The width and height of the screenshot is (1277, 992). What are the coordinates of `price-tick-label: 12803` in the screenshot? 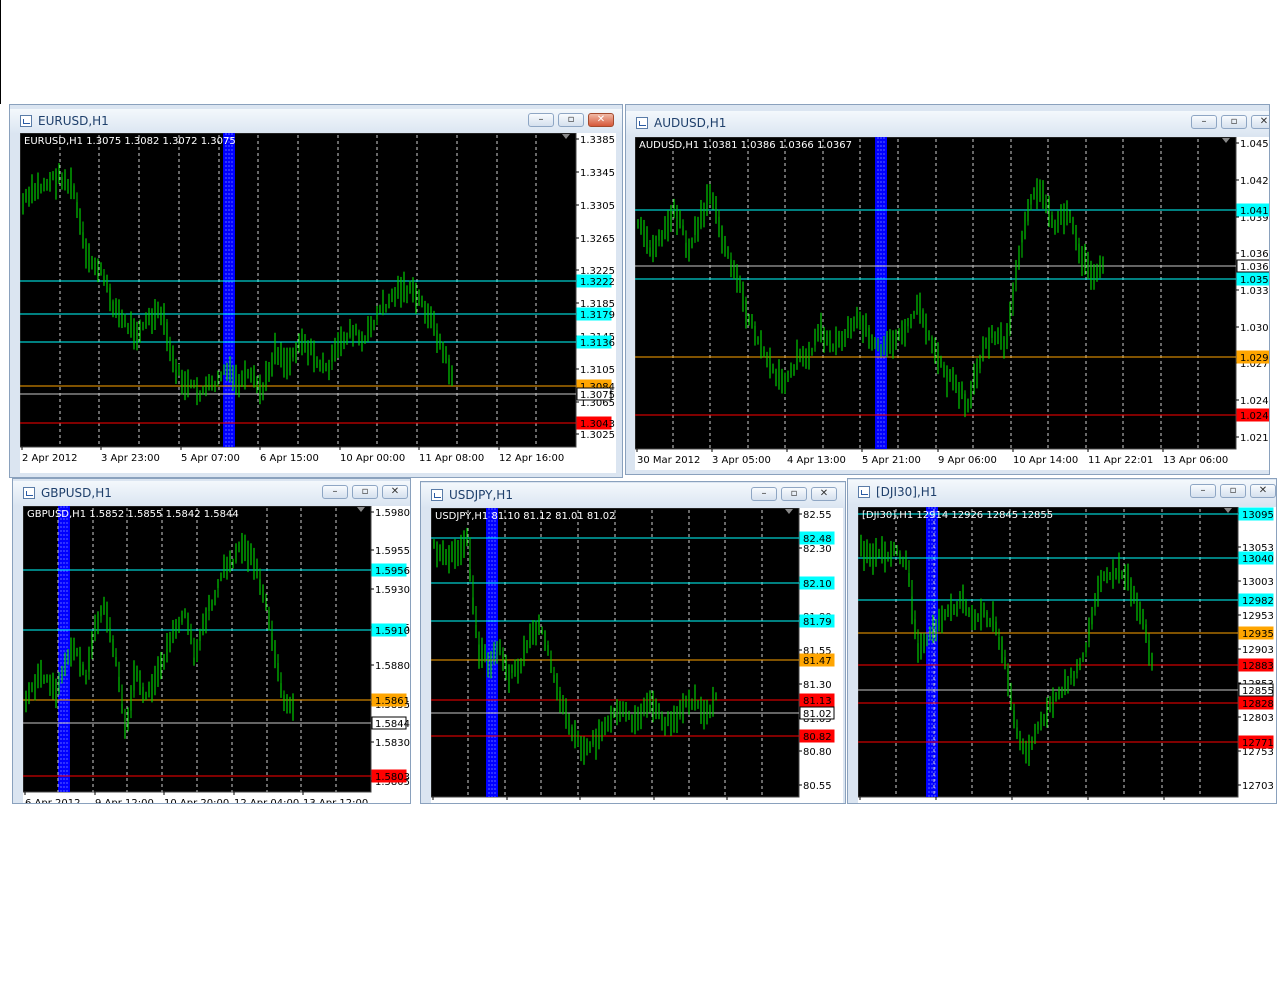 It's located at (1258, 718).